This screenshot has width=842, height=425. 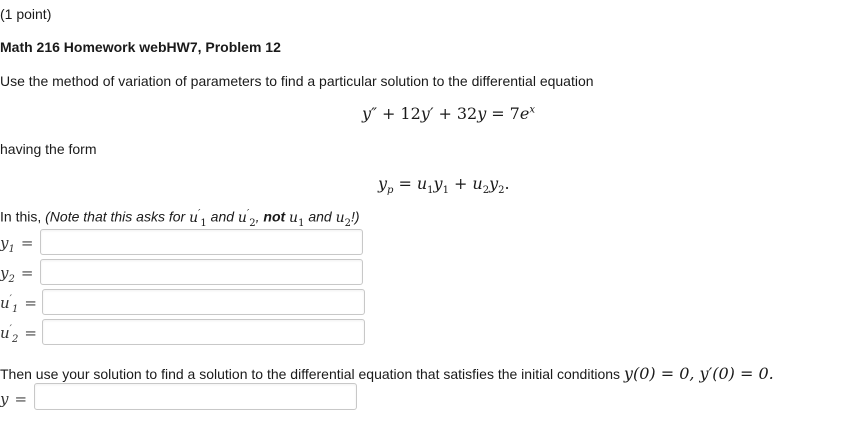 What do you see at coordinates (18, 334) in the screenshot?
I see `u2-prime-label: u′2 =` at bounding box center [18, 334].